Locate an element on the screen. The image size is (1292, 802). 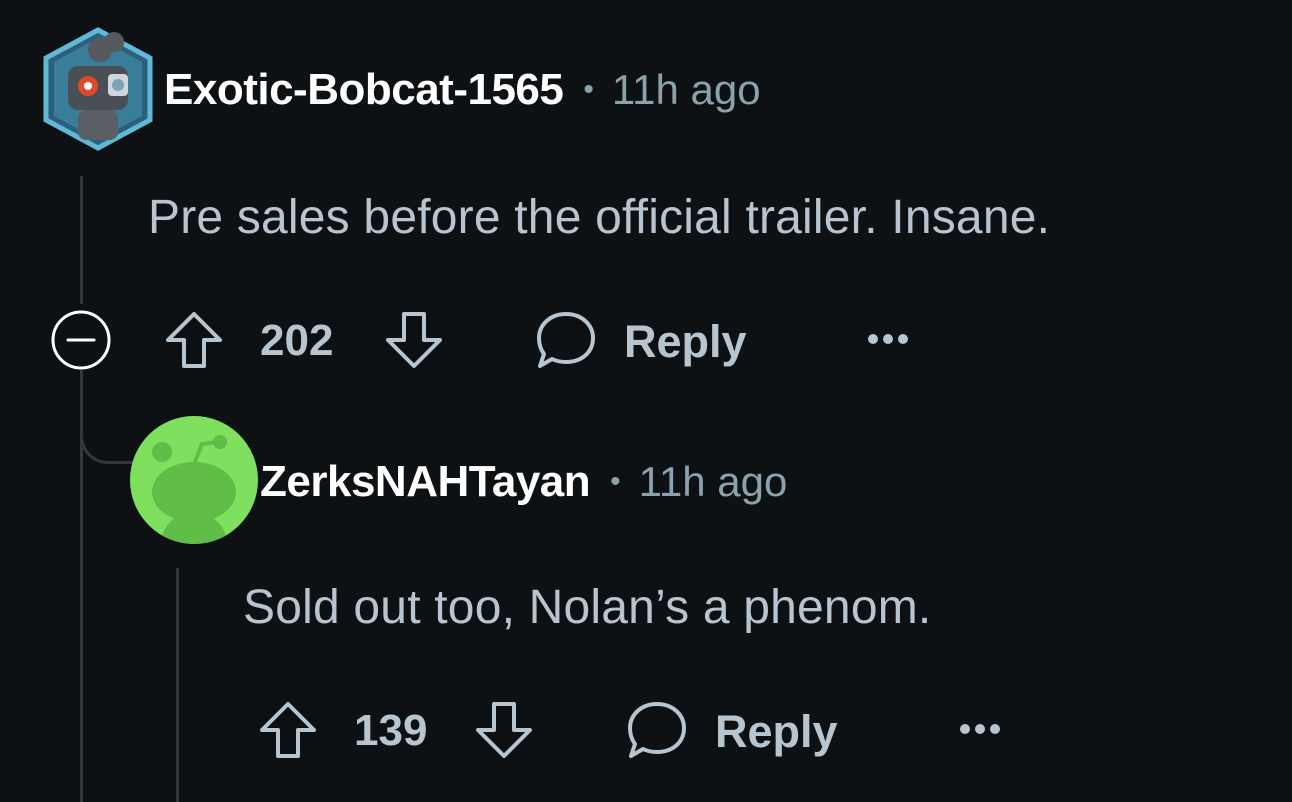
comment-header: Exotic-Bobcat-1565 • 11h ago is located at coordinates (462, 90).